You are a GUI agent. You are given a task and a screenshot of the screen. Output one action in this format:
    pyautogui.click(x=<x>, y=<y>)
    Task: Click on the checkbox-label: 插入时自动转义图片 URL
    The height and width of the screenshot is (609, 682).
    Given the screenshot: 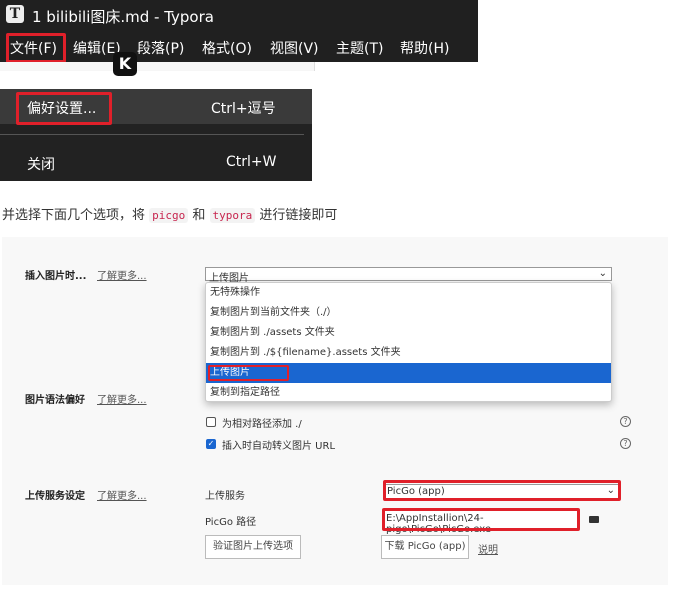 What is the action you would take?
    pyautogui.click(x=279, y=446)
    